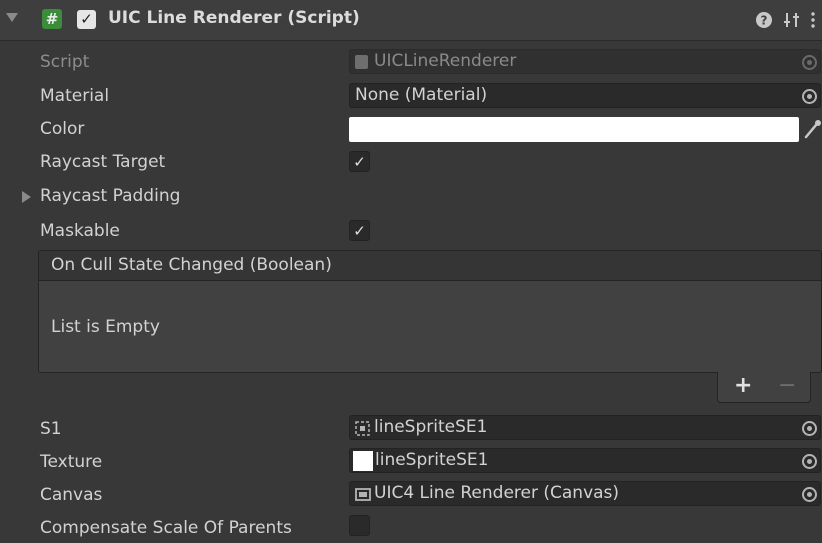  I want to click on script-label: Script, so click(65, 62).